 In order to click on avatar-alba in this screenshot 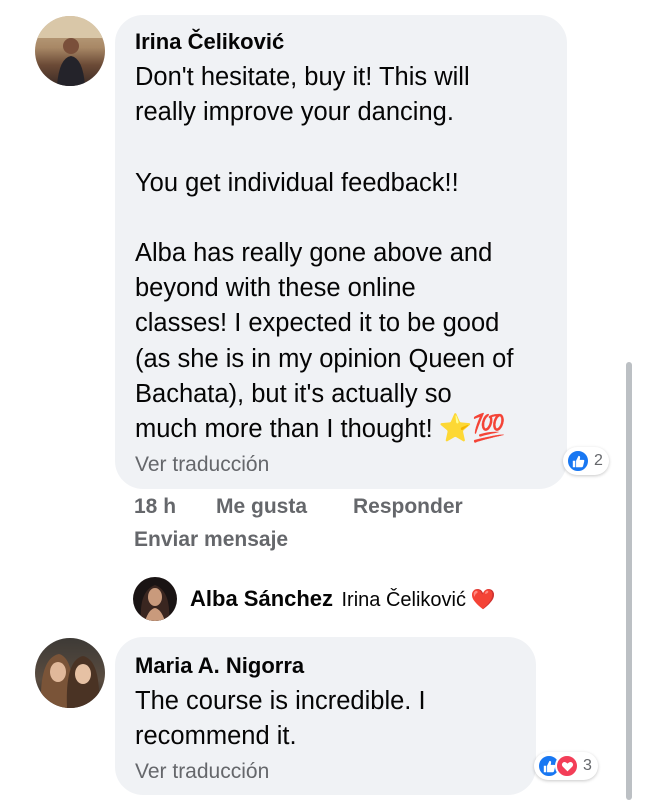, I will do `click(155, 599)`.